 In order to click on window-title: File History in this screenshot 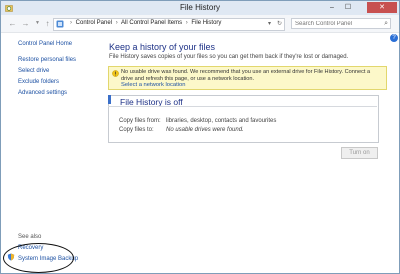, I will do `click(199, 7)`.